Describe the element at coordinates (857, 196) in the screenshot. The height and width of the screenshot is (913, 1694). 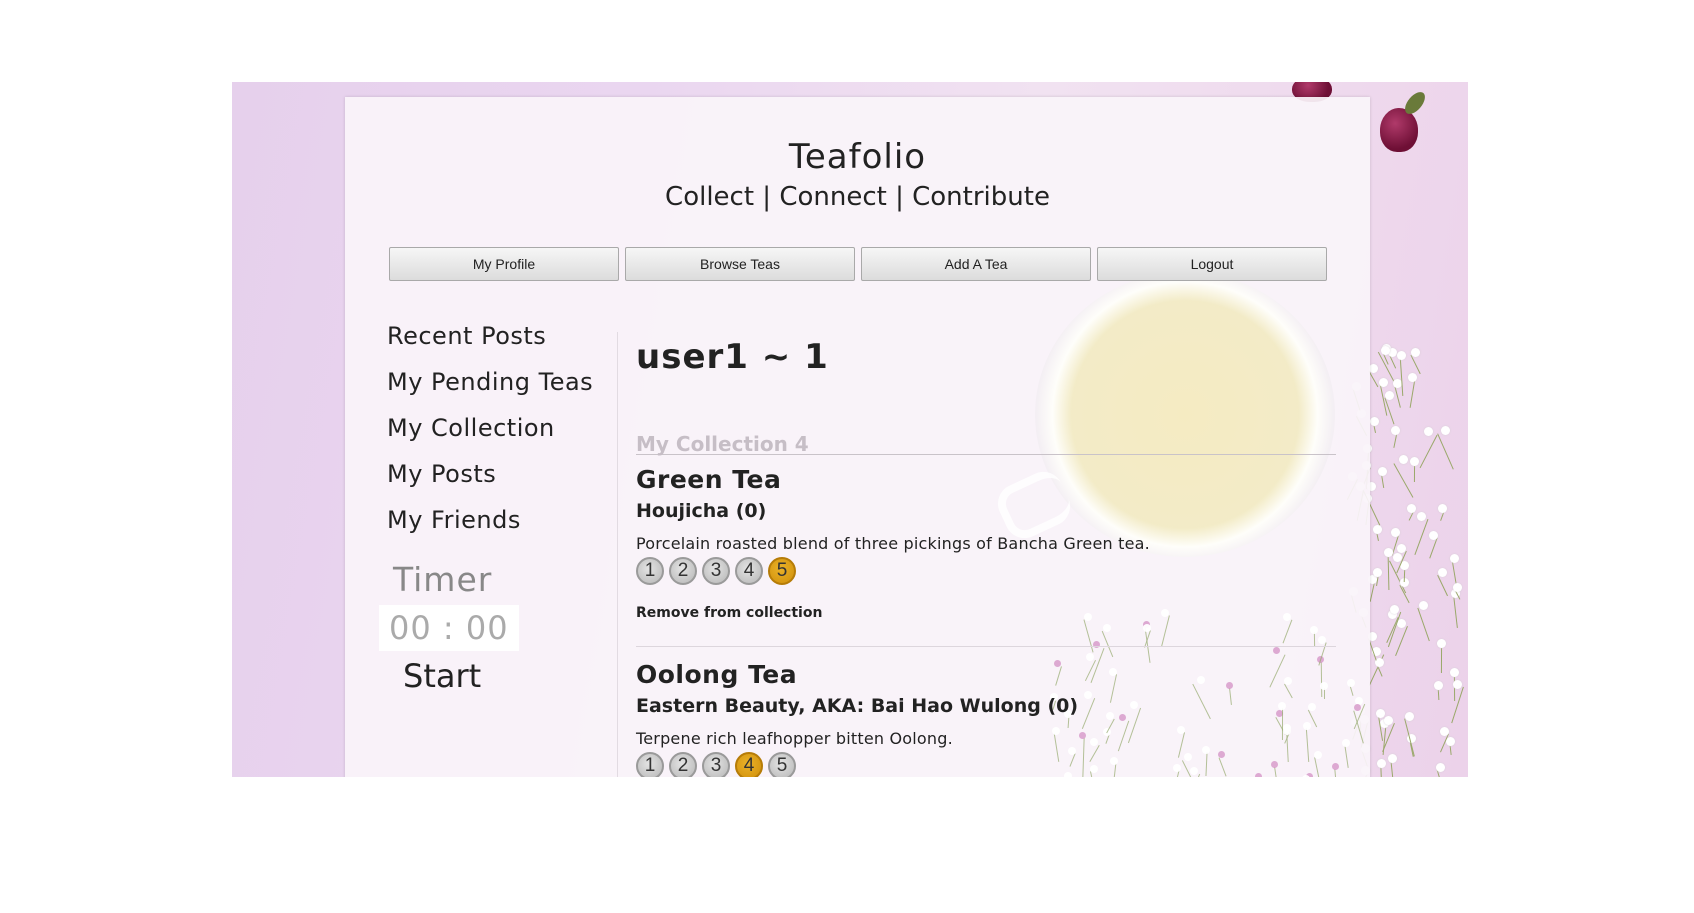
I see `site-tagline: Collect | Connect | Contribute` at that location.